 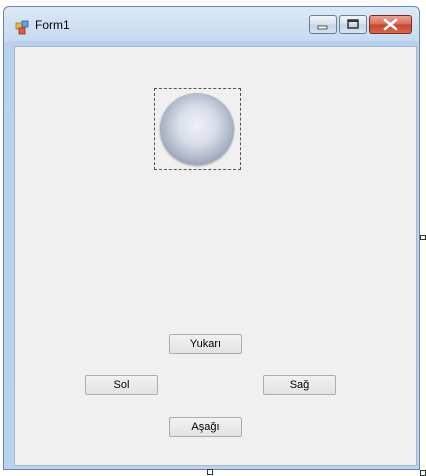 I want to click on resize-handle-right, so click(x=423, y=237).